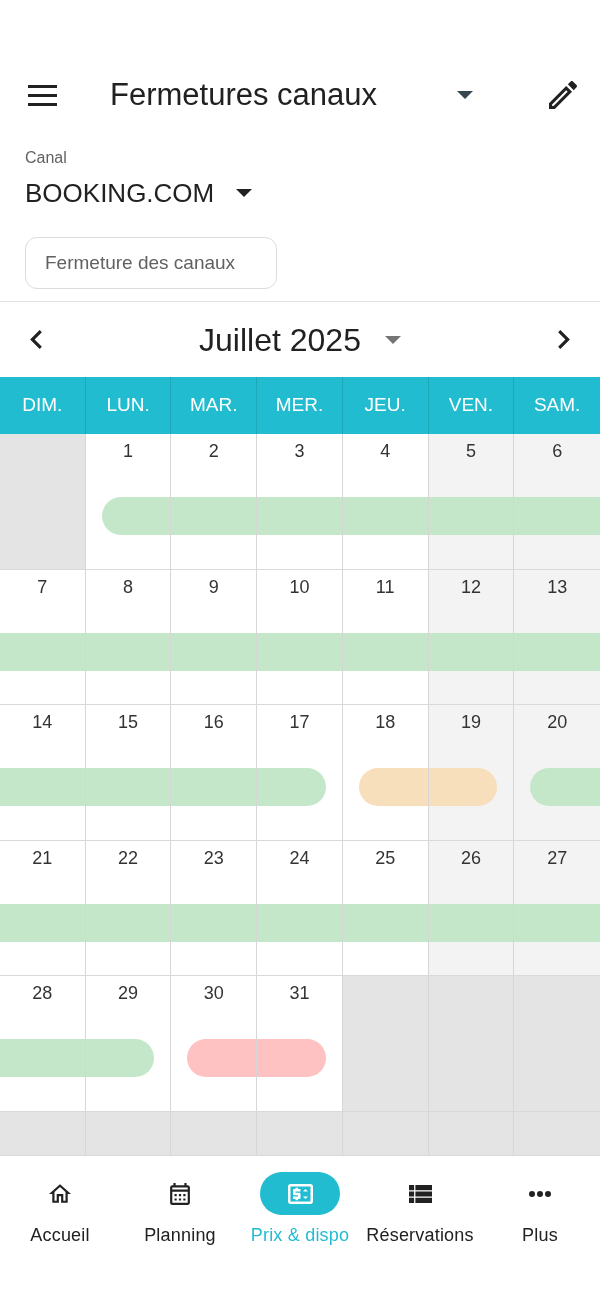  I want to click on day-cell: 15, so click(128, 772).